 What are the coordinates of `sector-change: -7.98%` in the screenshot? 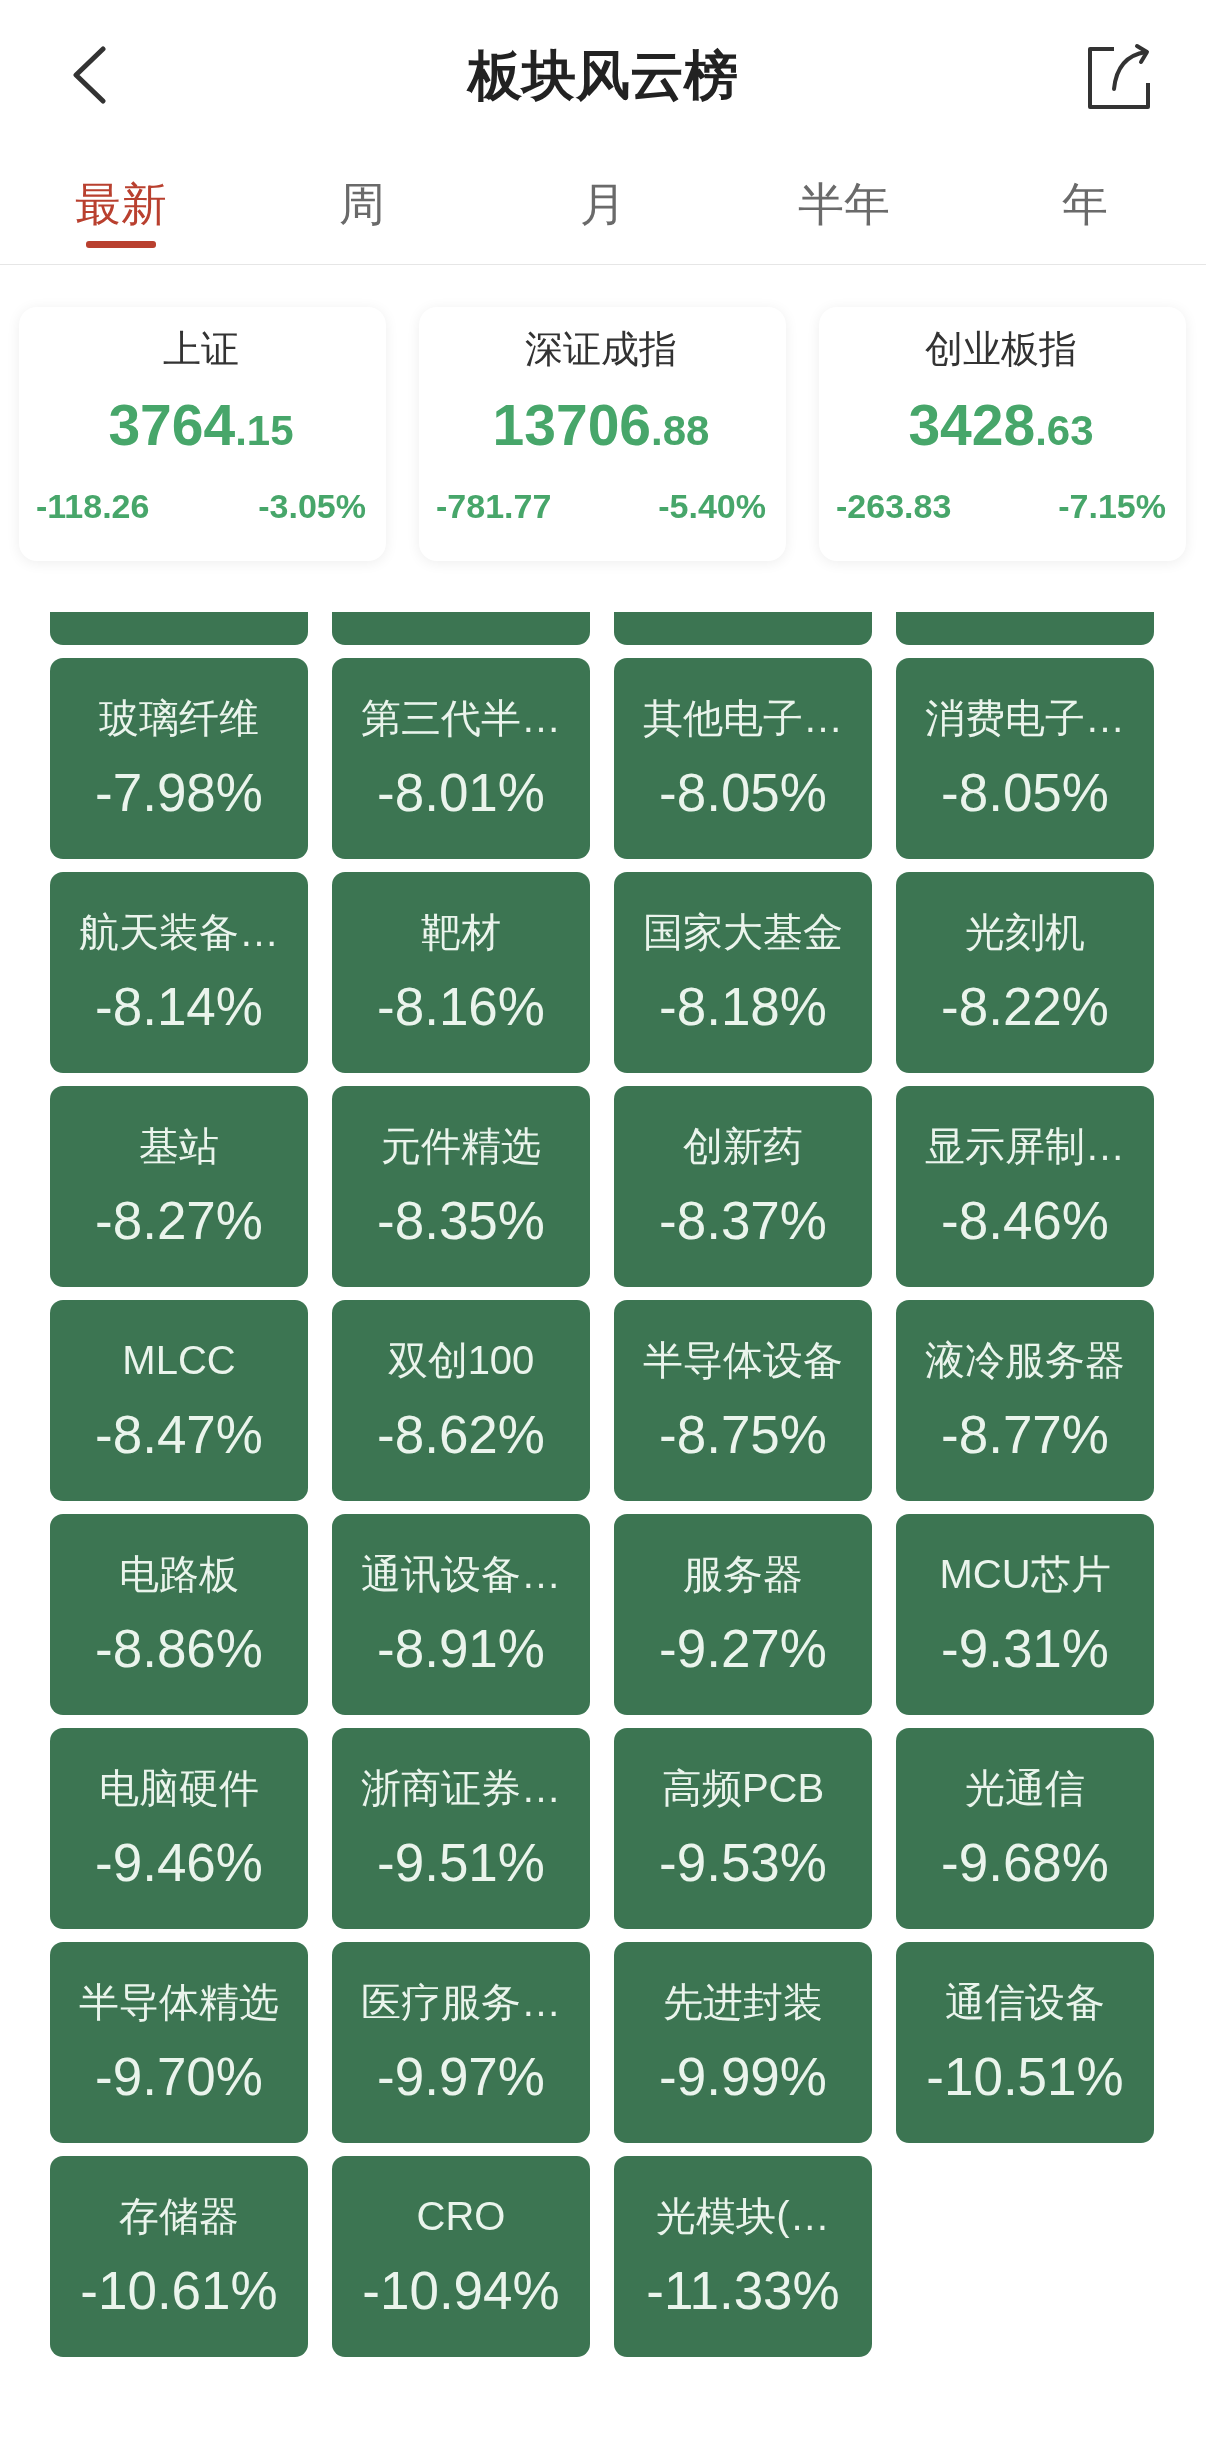 It's located at (179, 793).